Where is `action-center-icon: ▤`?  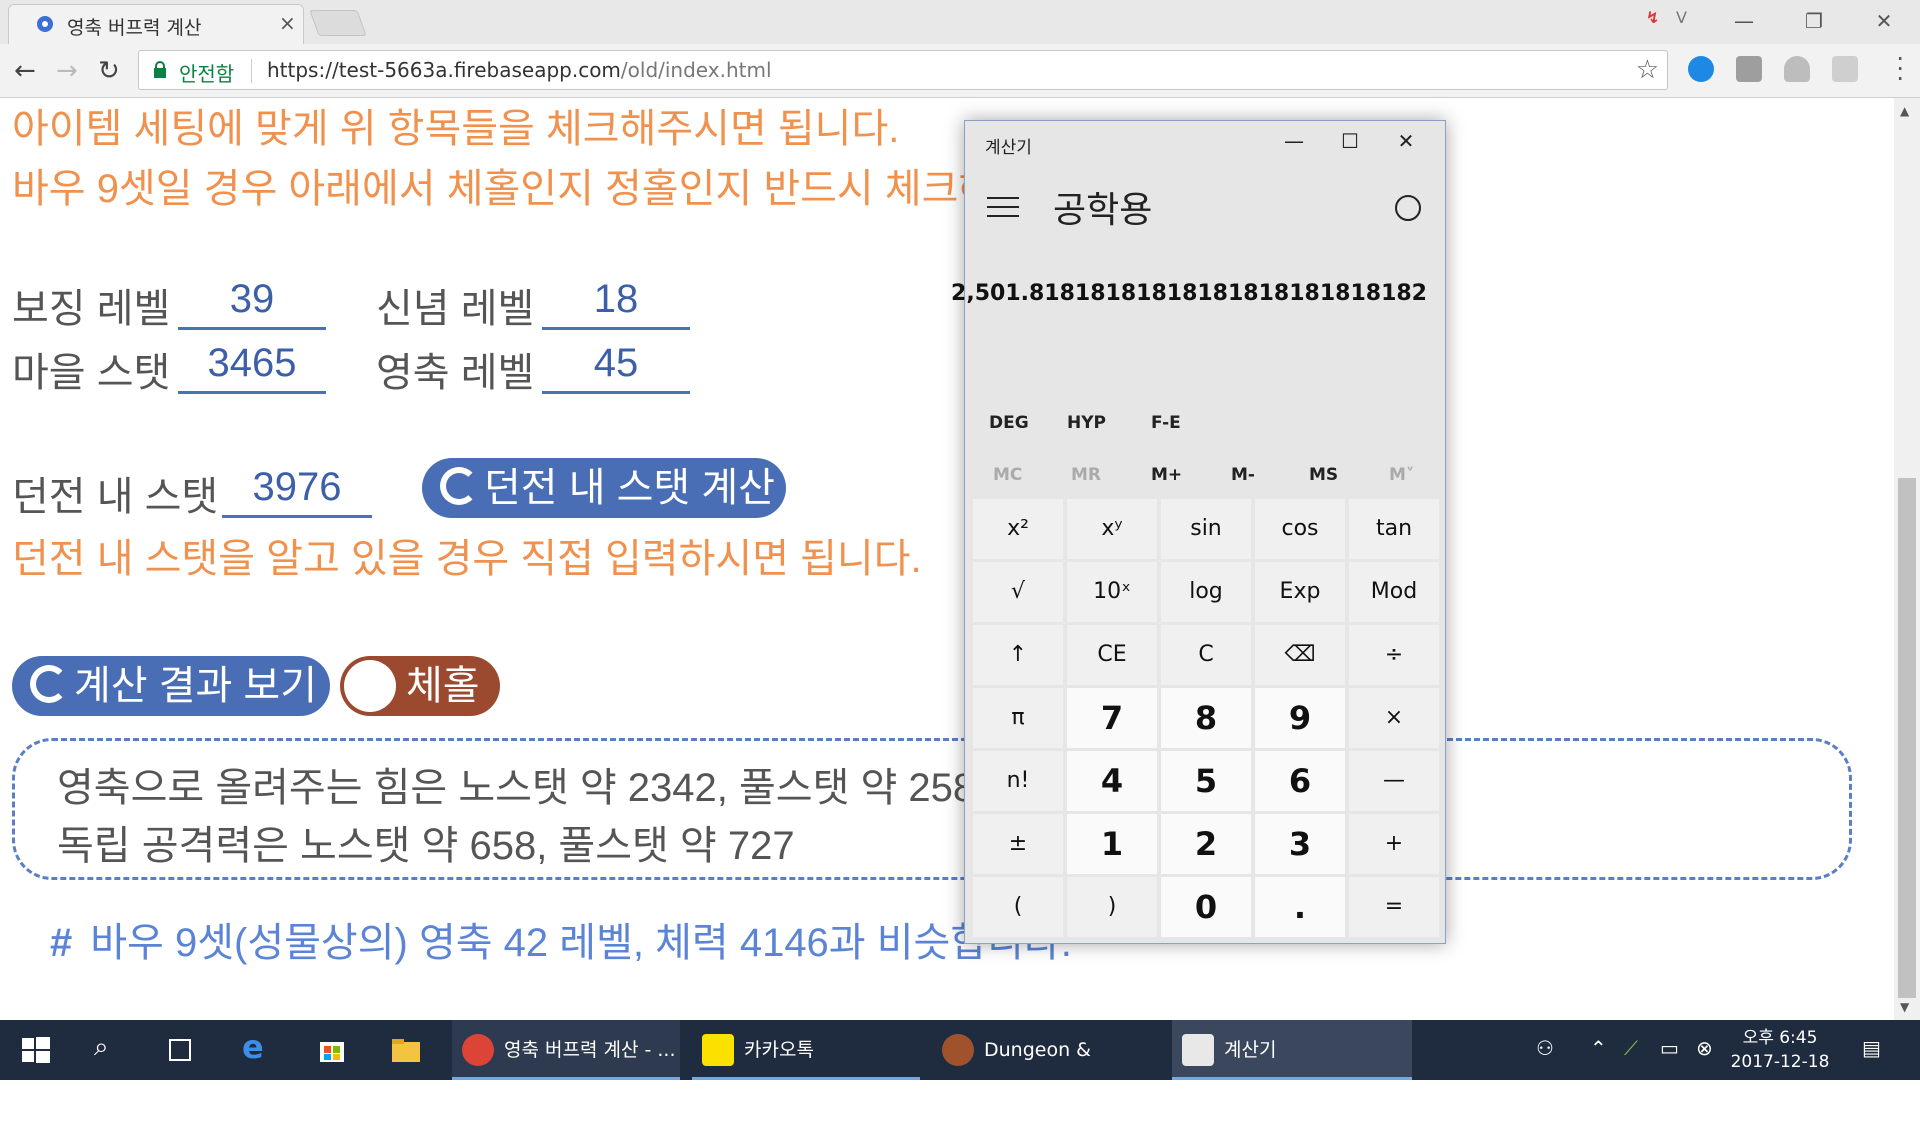
action-center-icon: ▤ is located at coordinates (1871, 1048).